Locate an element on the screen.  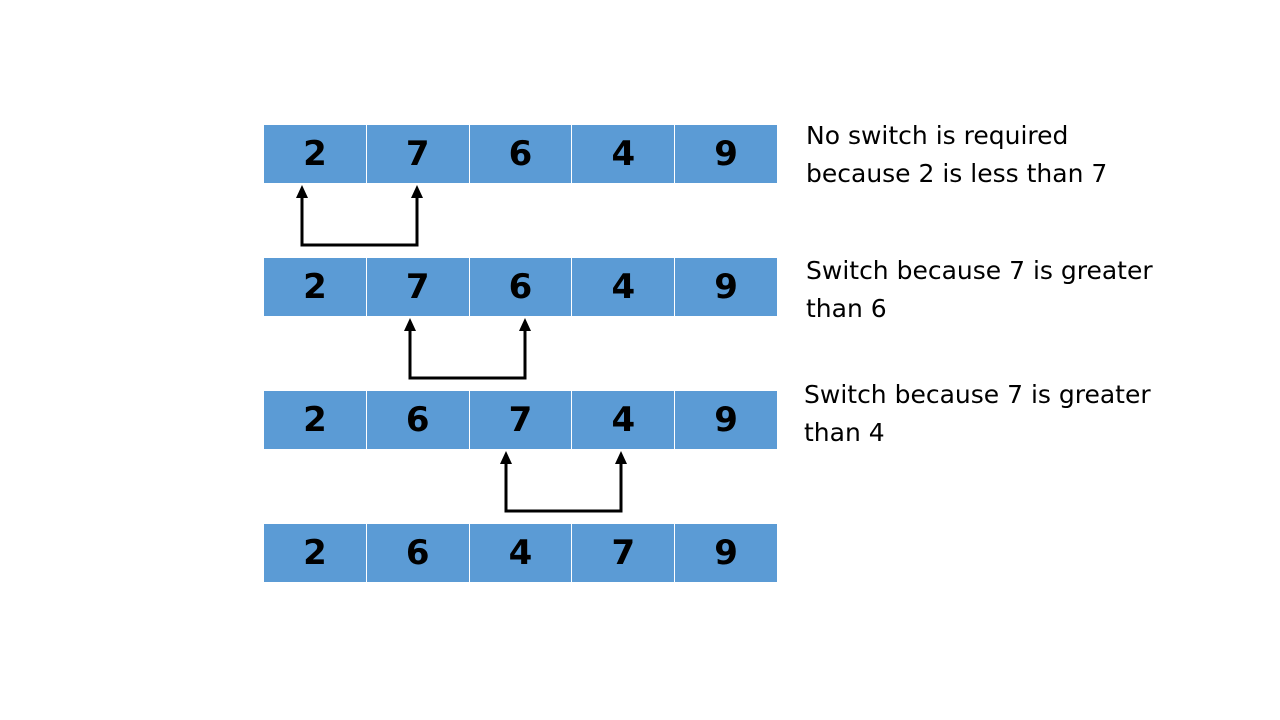
comparison-arrows is located at coordinates (461, 349).